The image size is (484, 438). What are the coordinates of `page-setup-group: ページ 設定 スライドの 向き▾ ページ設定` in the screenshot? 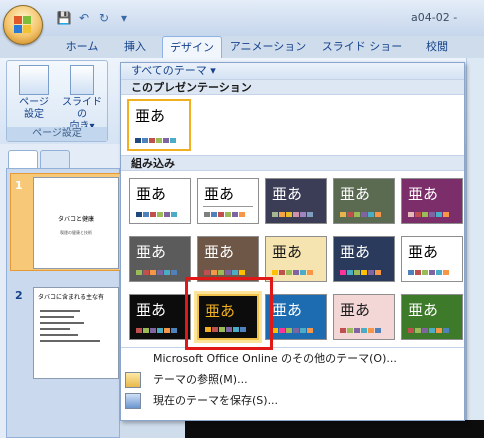 It's located at (57, 101).